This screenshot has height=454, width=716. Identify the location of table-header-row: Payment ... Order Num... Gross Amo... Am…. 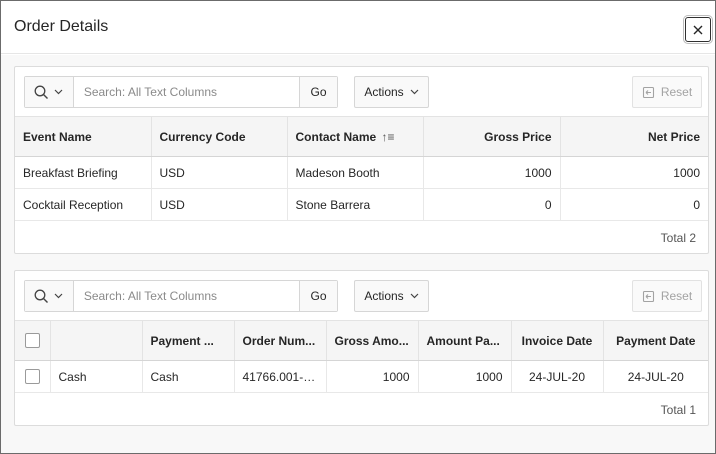
(361, 340).